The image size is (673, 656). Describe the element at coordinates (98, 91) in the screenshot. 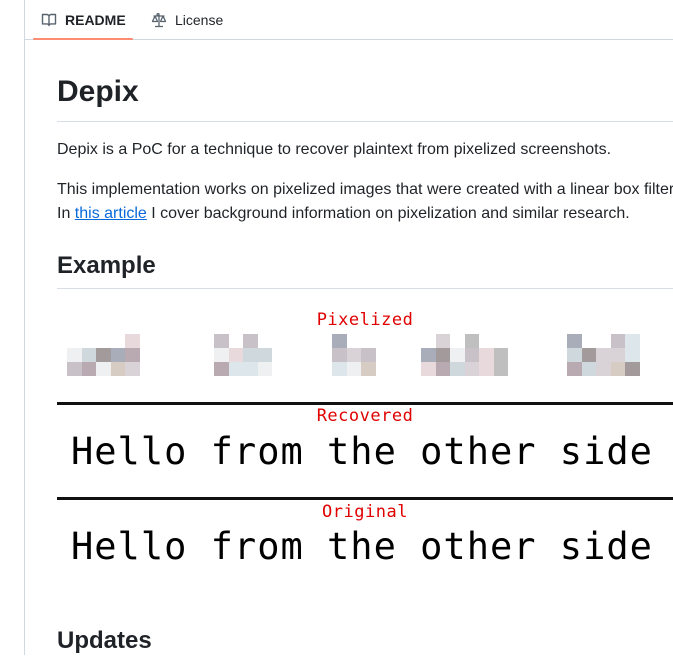

I see `readme-title: Depix` at that location.